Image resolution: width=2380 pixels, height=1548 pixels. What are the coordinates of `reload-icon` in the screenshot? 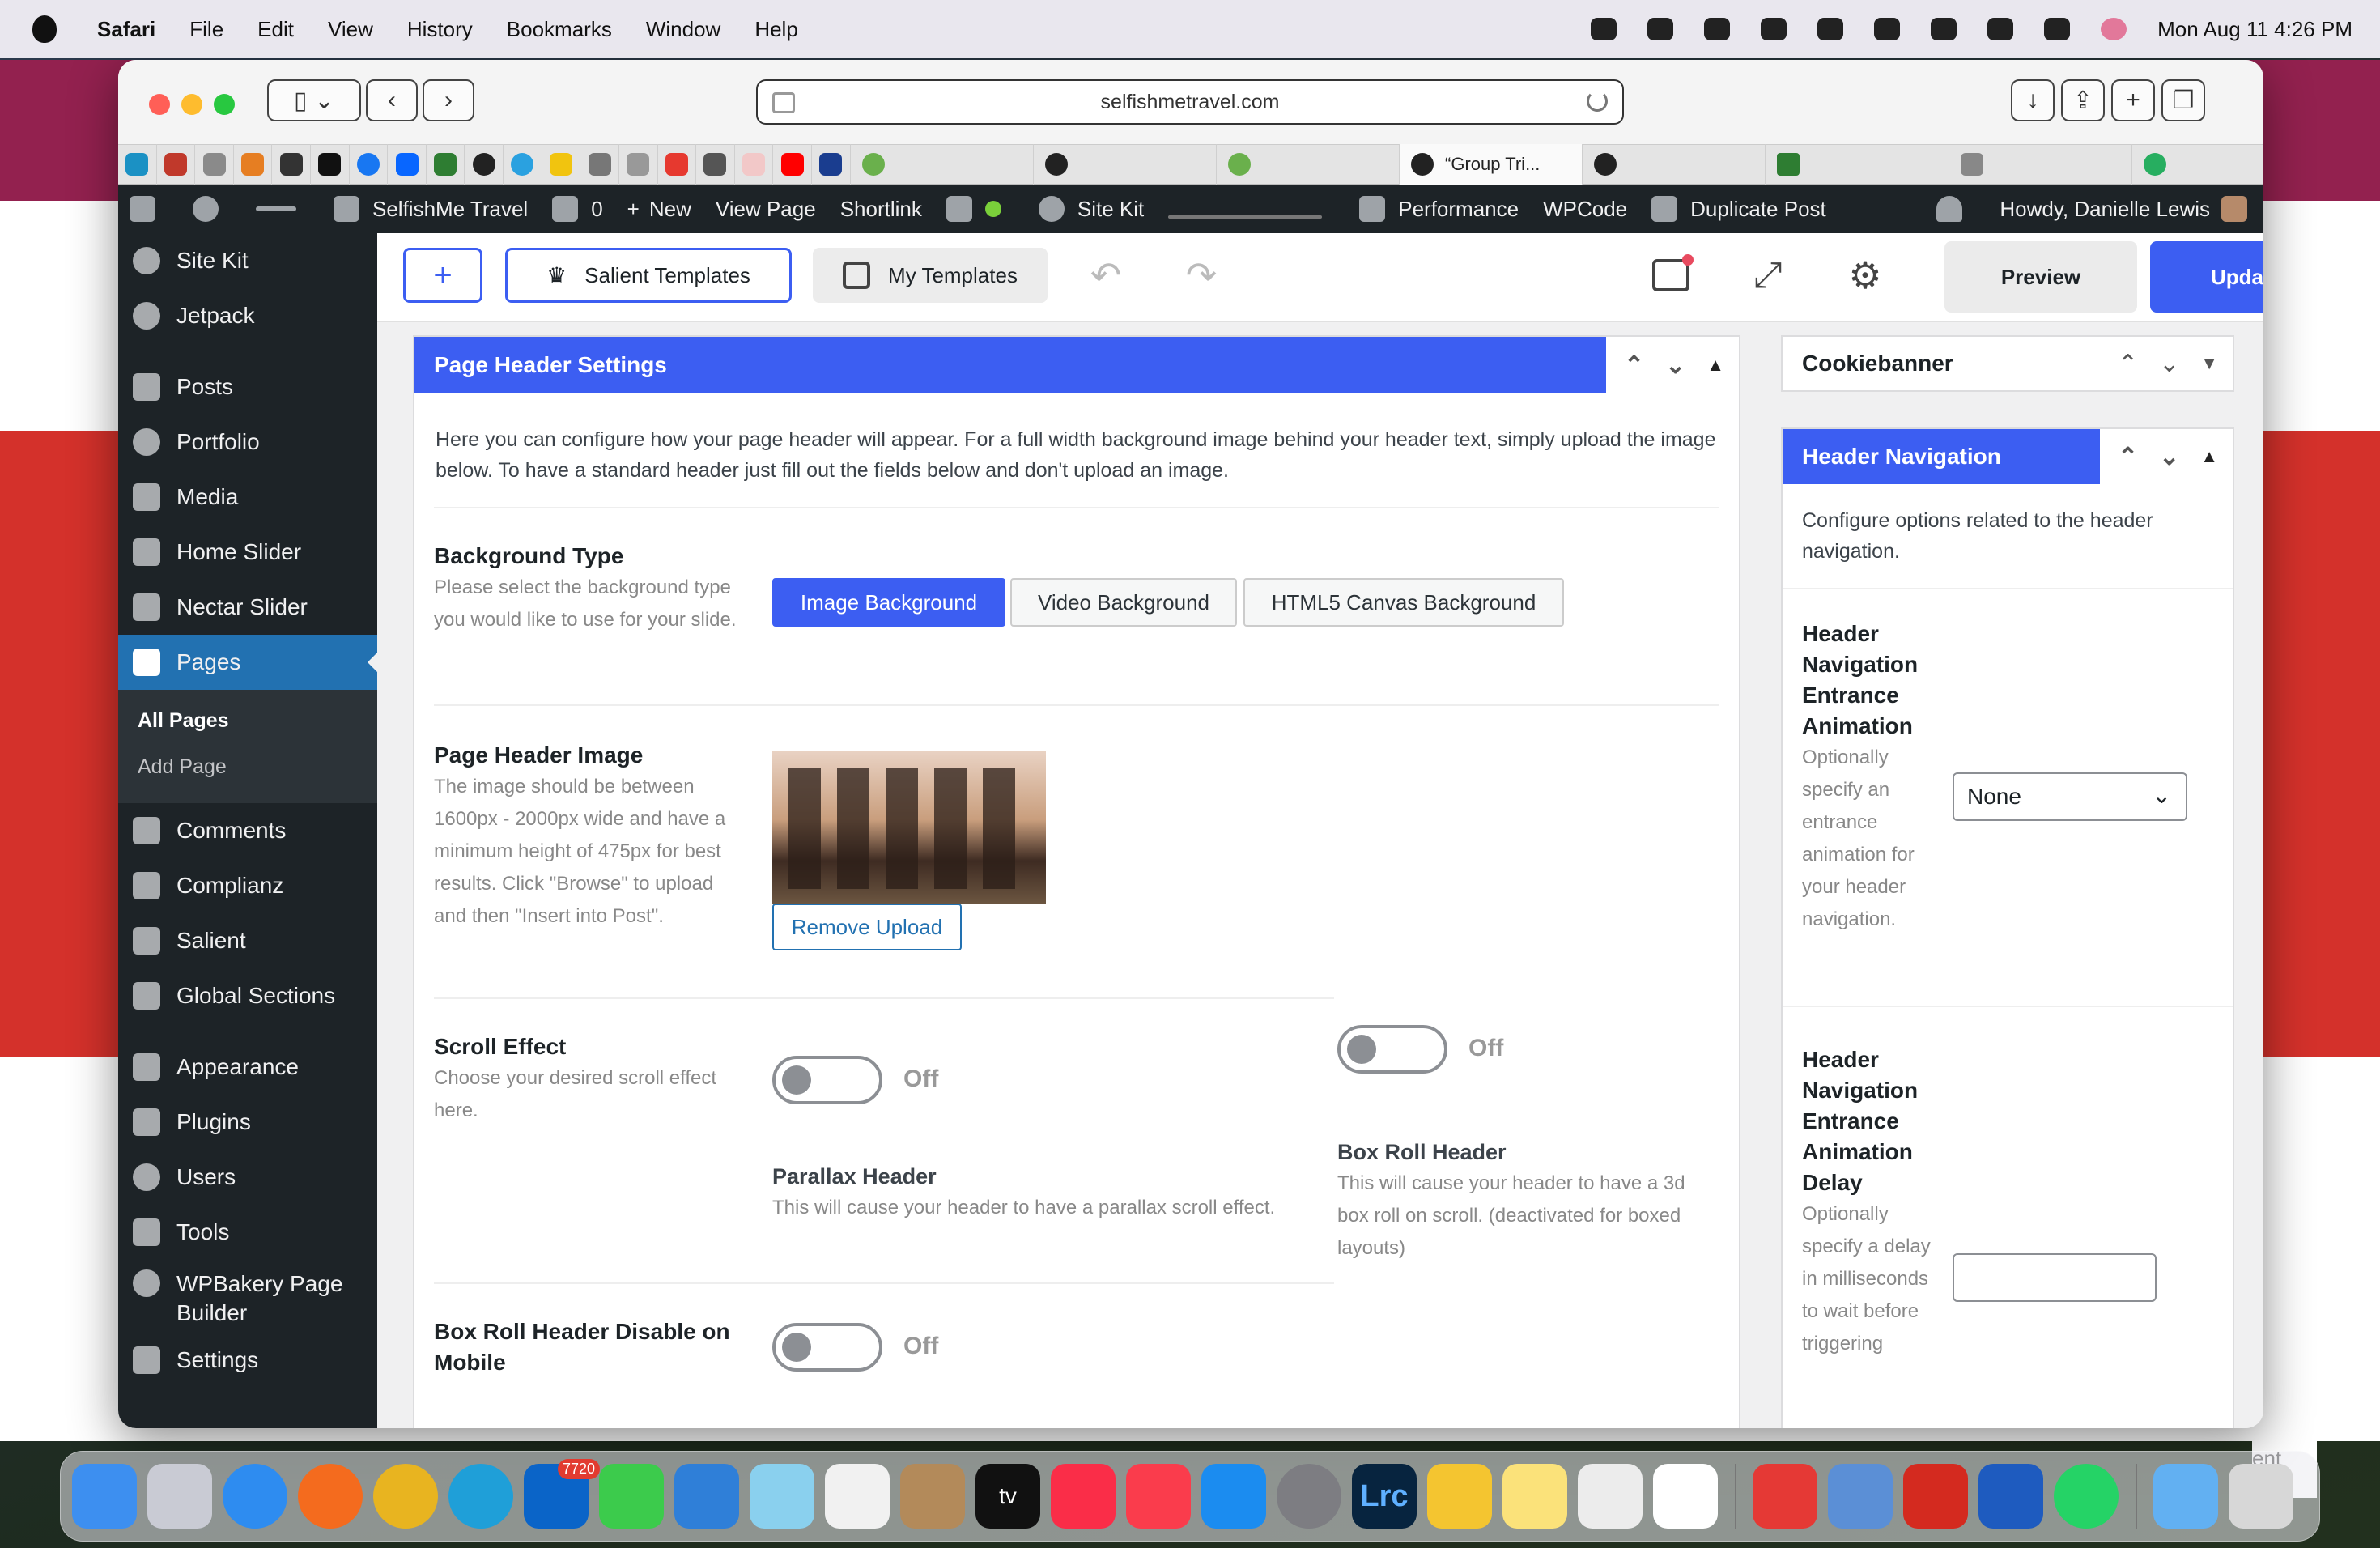 It's located at (1597, 101).